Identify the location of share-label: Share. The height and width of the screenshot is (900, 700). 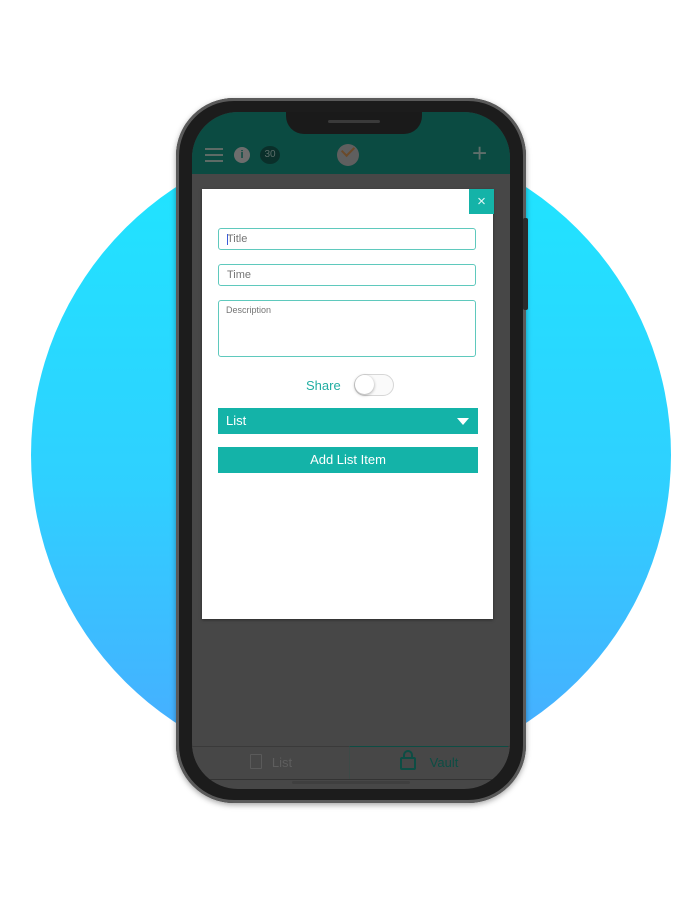
(323, 385).